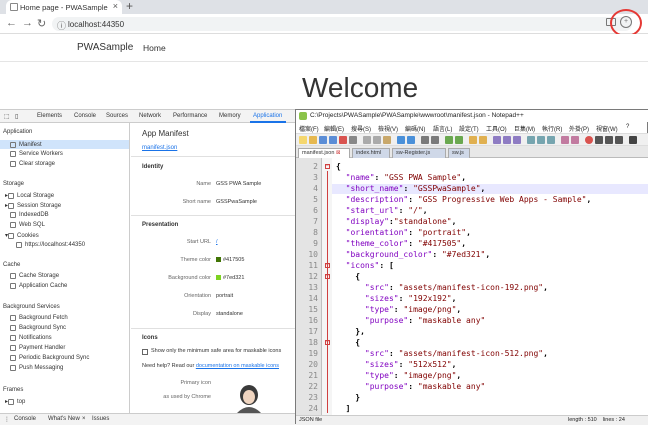 The height and width of the screenshot is (425, 648). I want to click on cut-icon, so click(367, 140).